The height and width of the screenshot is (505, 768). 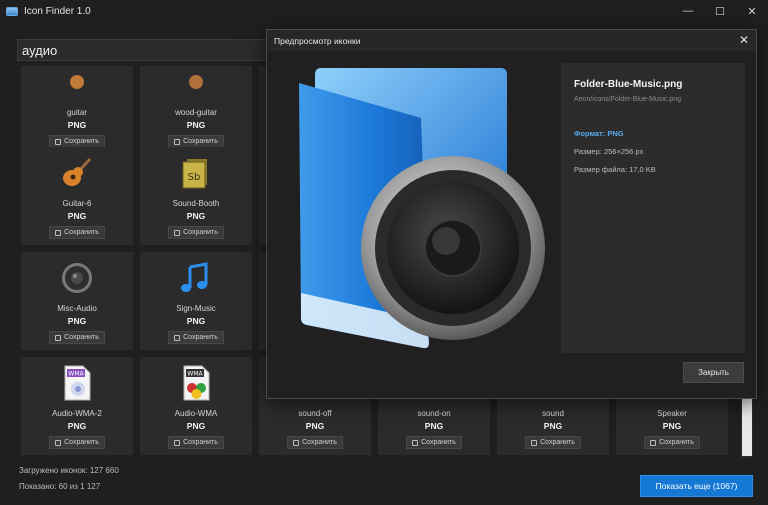 What do you see at coordinates (688, 11) in the screenshot?
I see `minimize-button: —` at bounding box center [688, 11].